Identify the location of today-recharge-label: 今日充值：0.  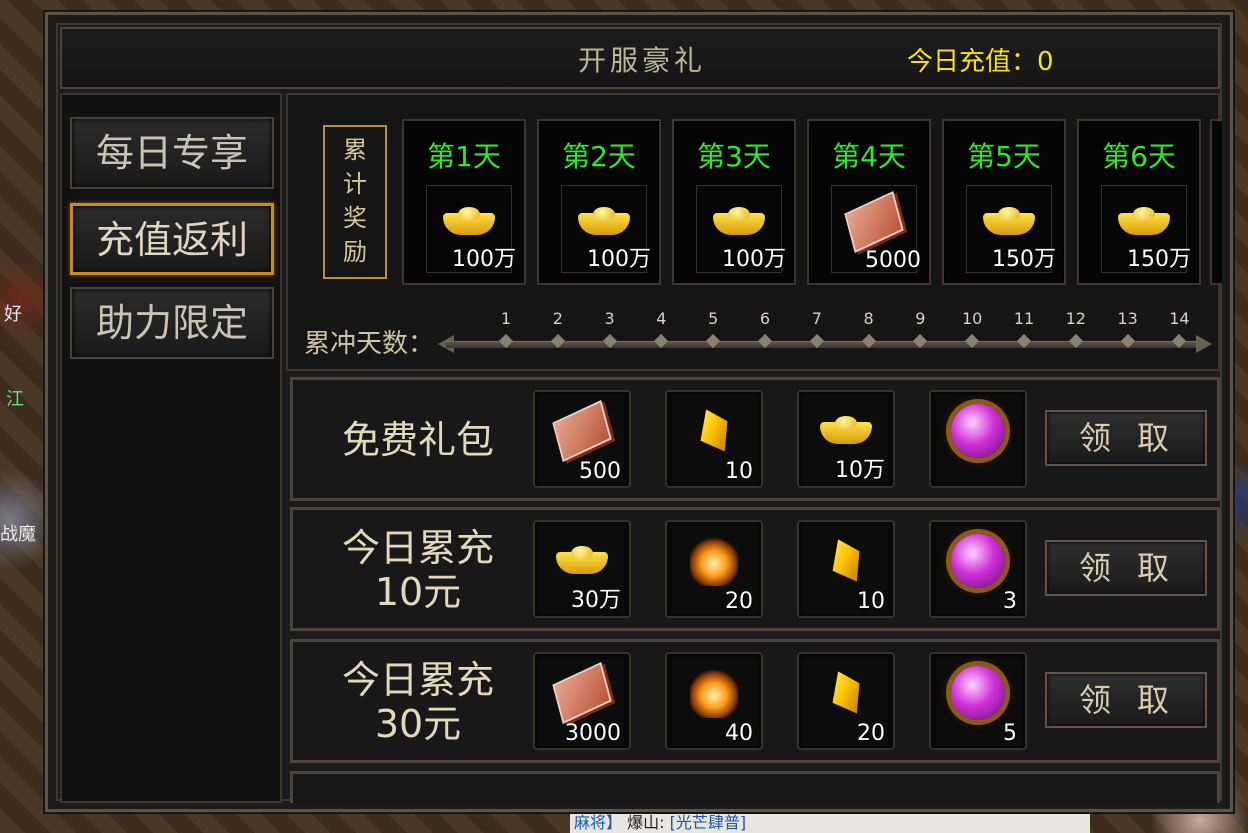
(980, 62).